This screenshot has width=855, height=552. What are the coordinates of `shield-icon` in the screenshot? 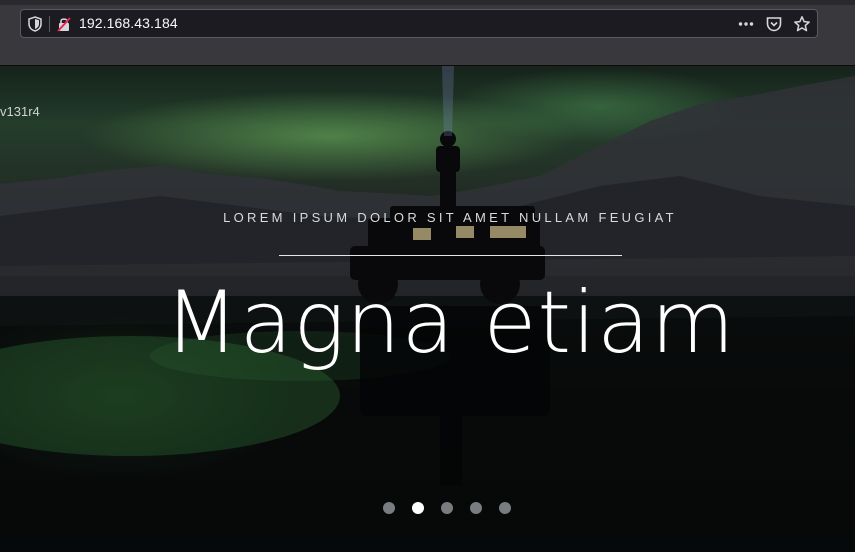 It's located at (35, 24).